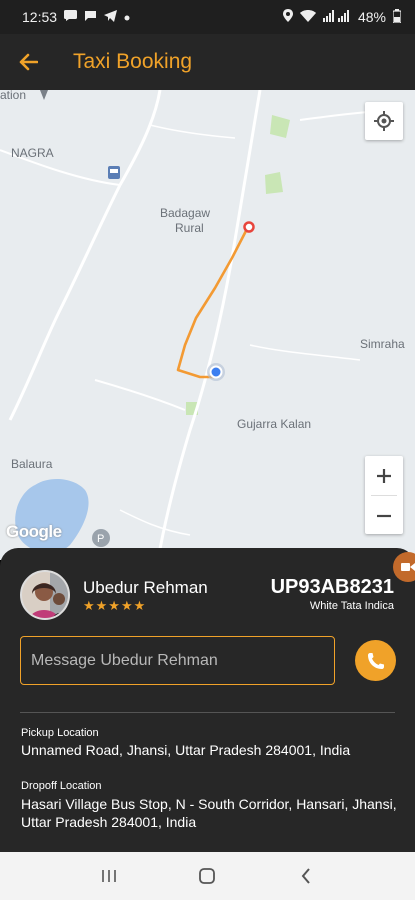  What do you see at coordinates (61, 786) in the screenshot?
I see `dropoff-label: Dropoff Location` at bounding box center [61, 786].